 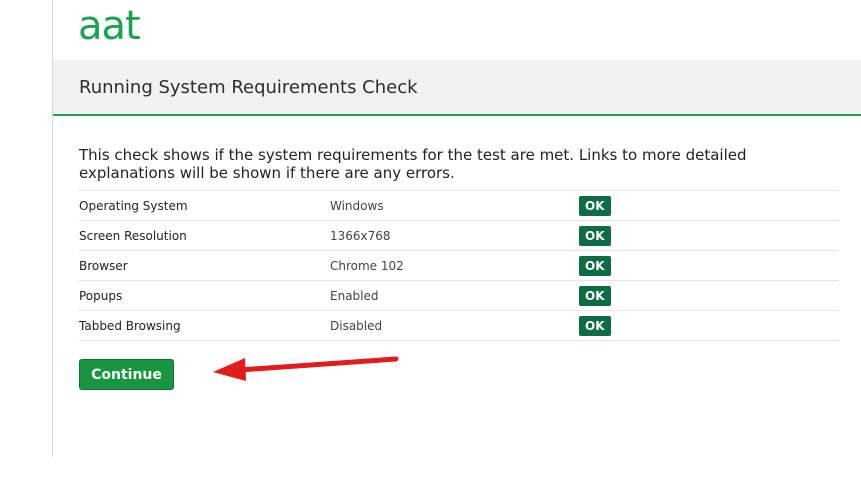 What do you see at coordinates (430, 470) in the screenshot?
I see `page-bottom-gap` at bounding box center [430, 470].